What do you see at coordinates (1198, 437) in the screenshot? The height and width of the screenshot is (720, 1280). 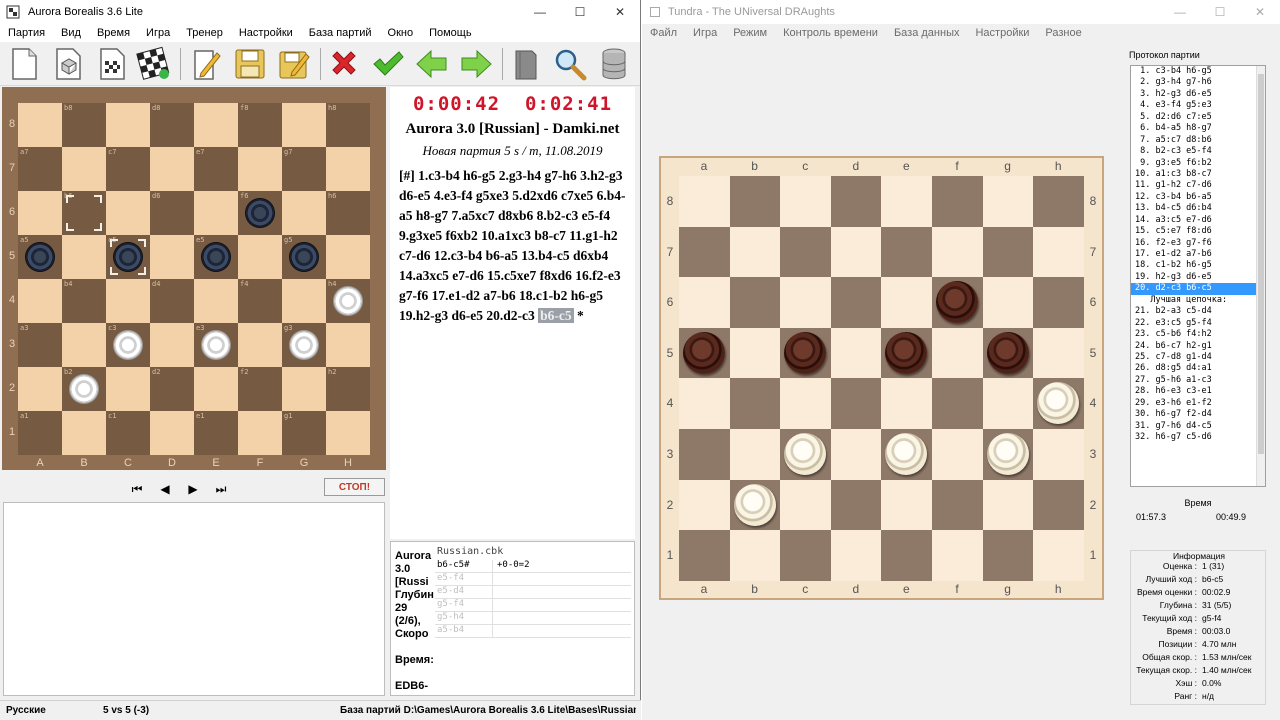 I see `protocol-line: 32. h6-g7 c5-d6` at bounding box center [1198, 437].